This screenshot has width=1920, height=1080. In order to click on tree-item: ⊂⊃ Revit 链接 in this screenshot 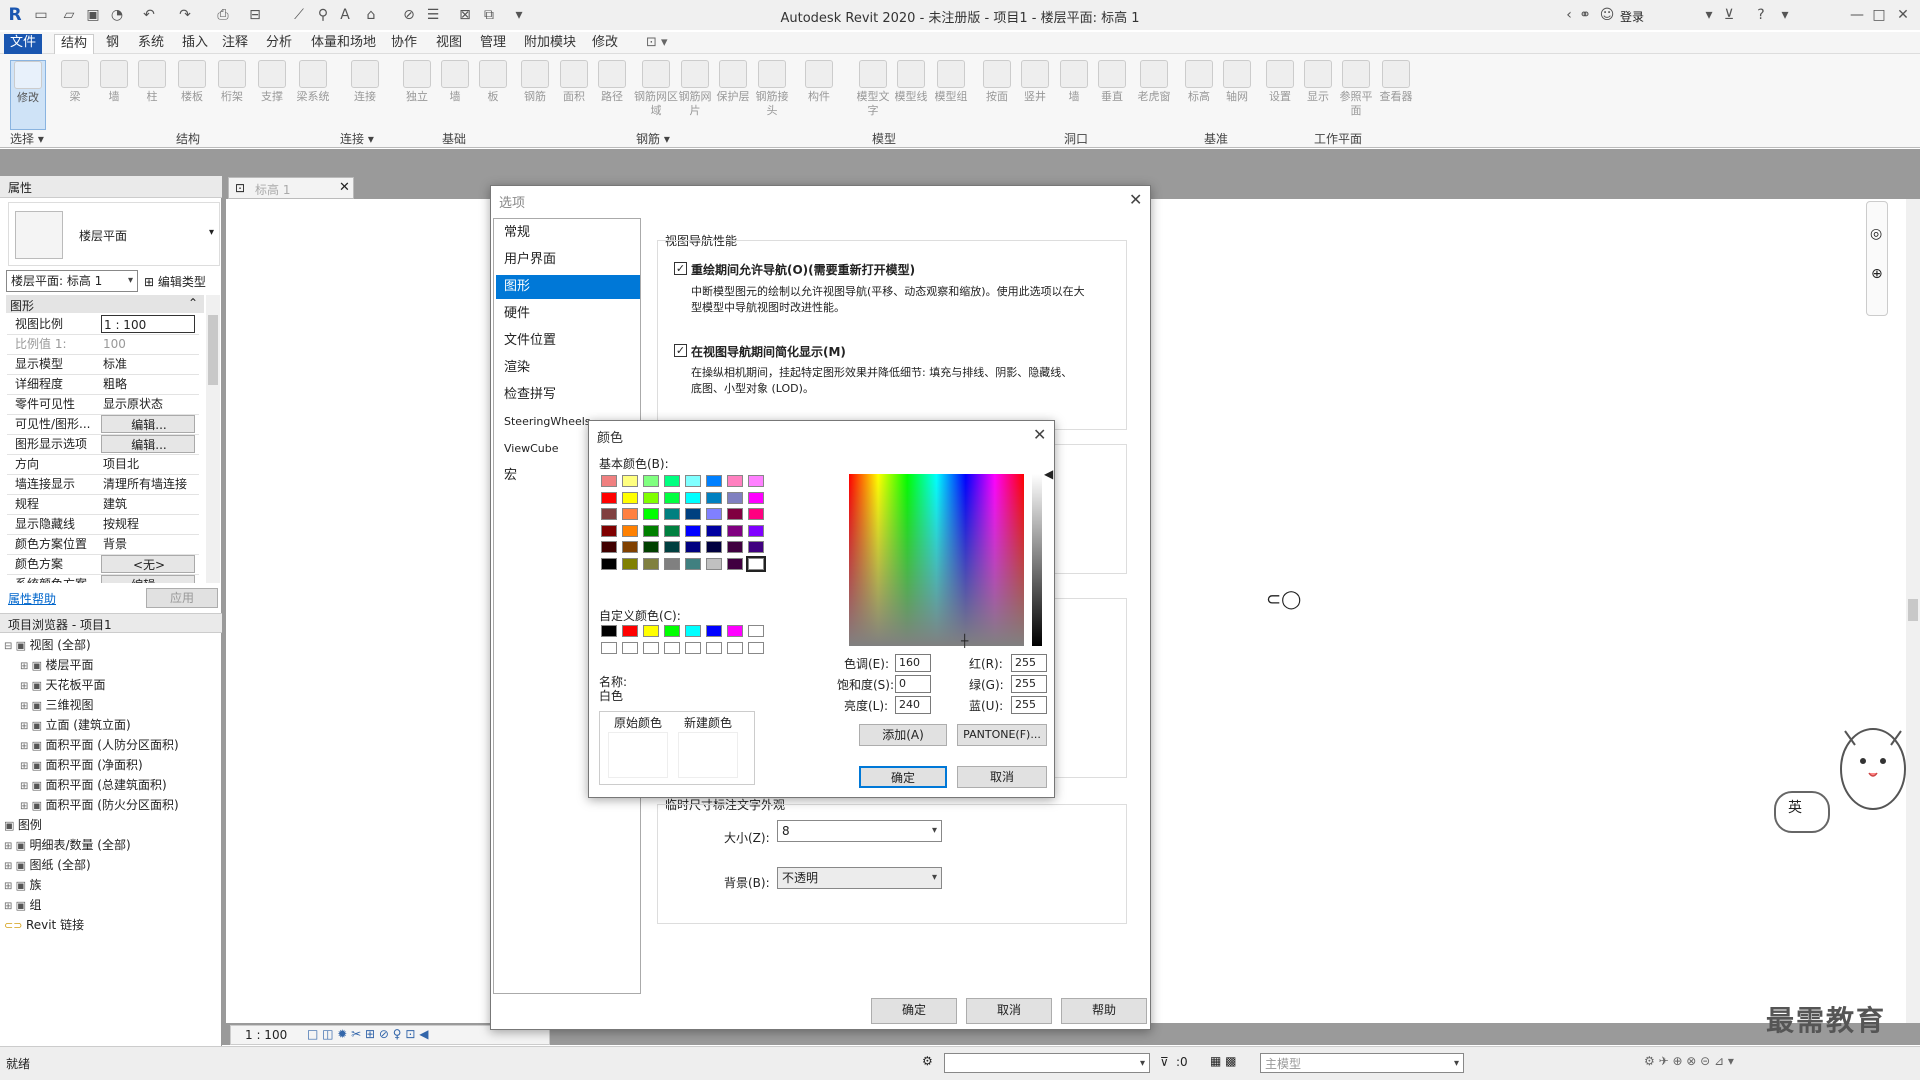, I will do `click(44, 926)`.